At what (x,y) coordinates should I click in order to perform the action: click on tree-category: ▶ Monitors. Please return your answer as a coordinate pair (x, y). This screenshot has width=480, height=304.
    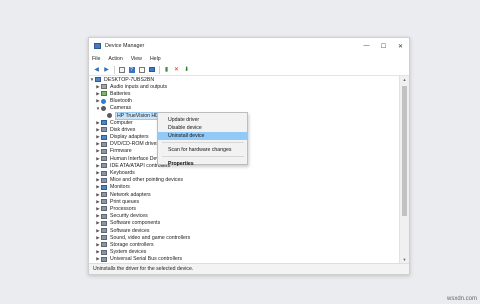
    Looking at the image, I should click on (244, 187).